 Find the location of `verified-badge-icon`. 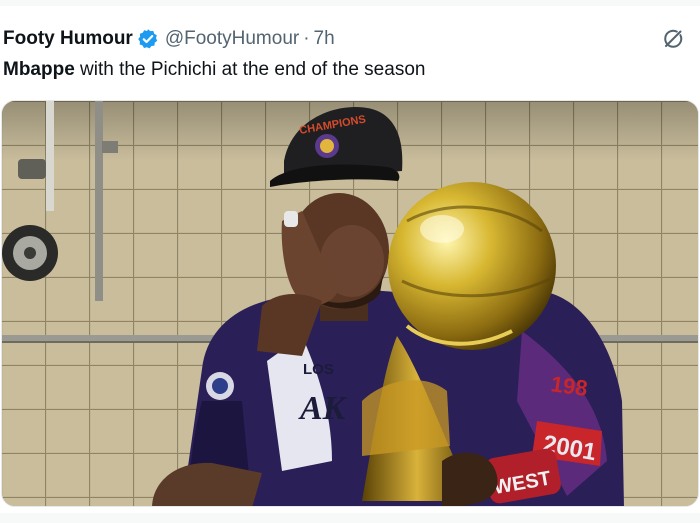

verified-badge-icon is located at coordinates (148, 39).